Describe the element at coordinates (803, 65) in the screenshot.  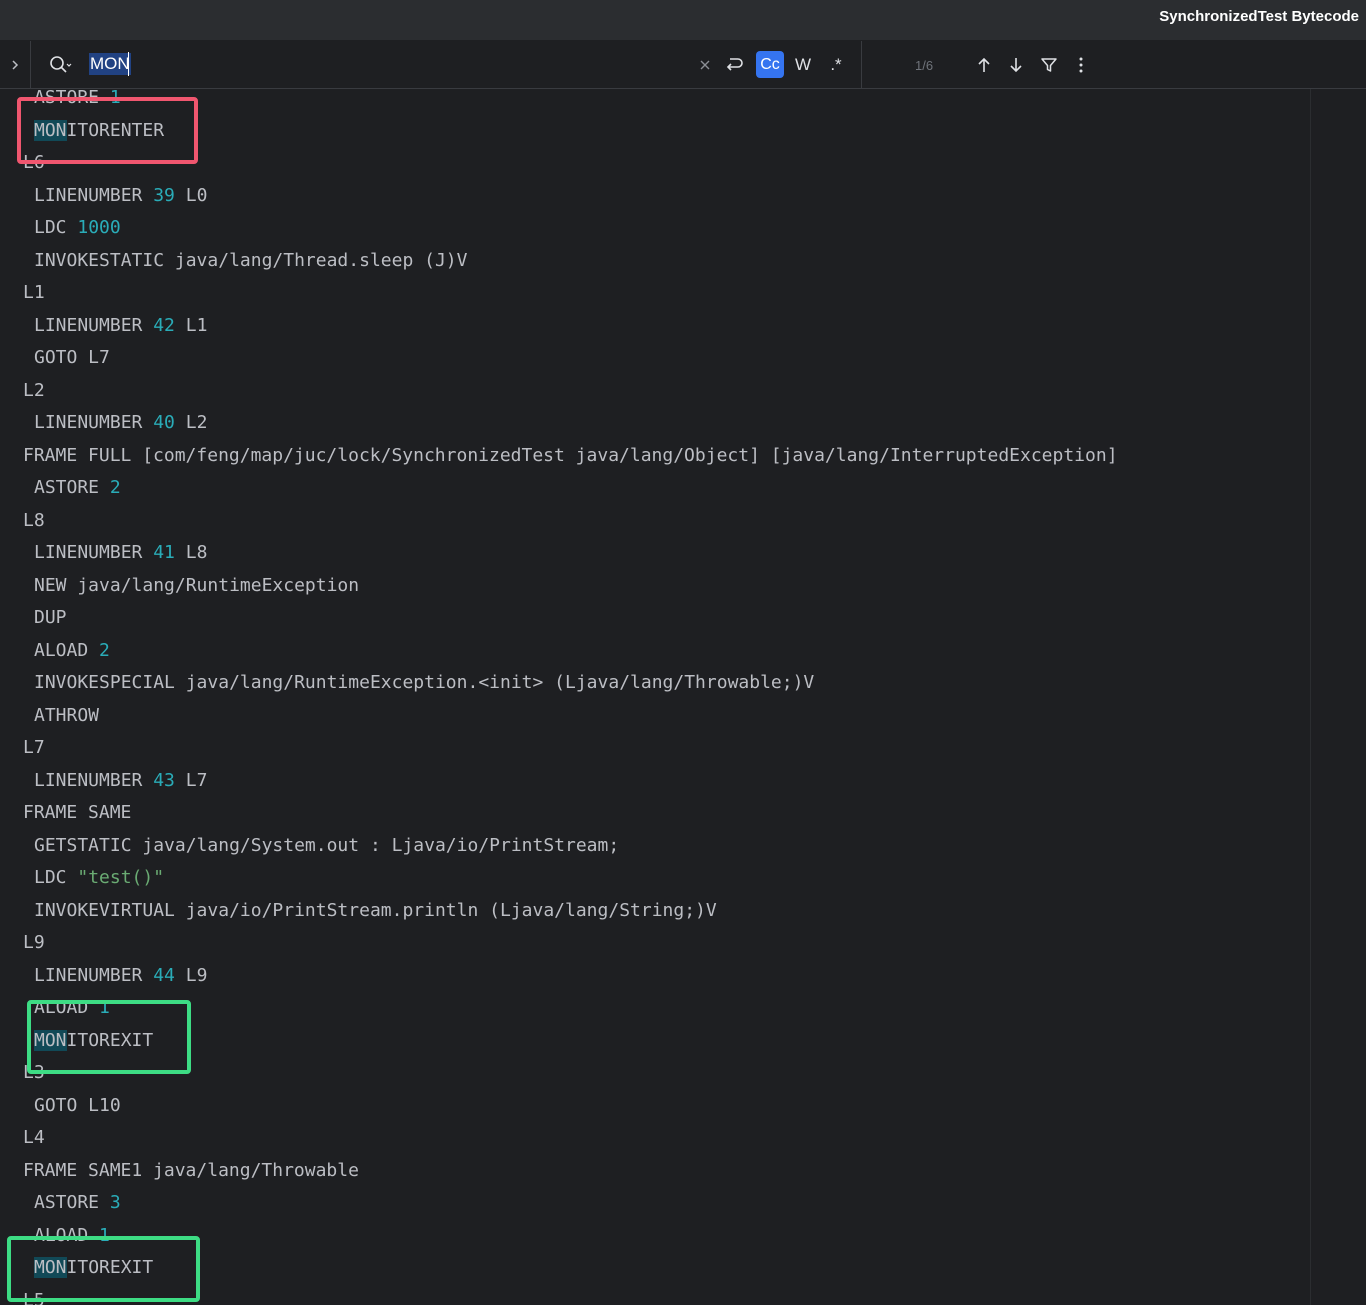
I see `whole-words-button: W` at that location.